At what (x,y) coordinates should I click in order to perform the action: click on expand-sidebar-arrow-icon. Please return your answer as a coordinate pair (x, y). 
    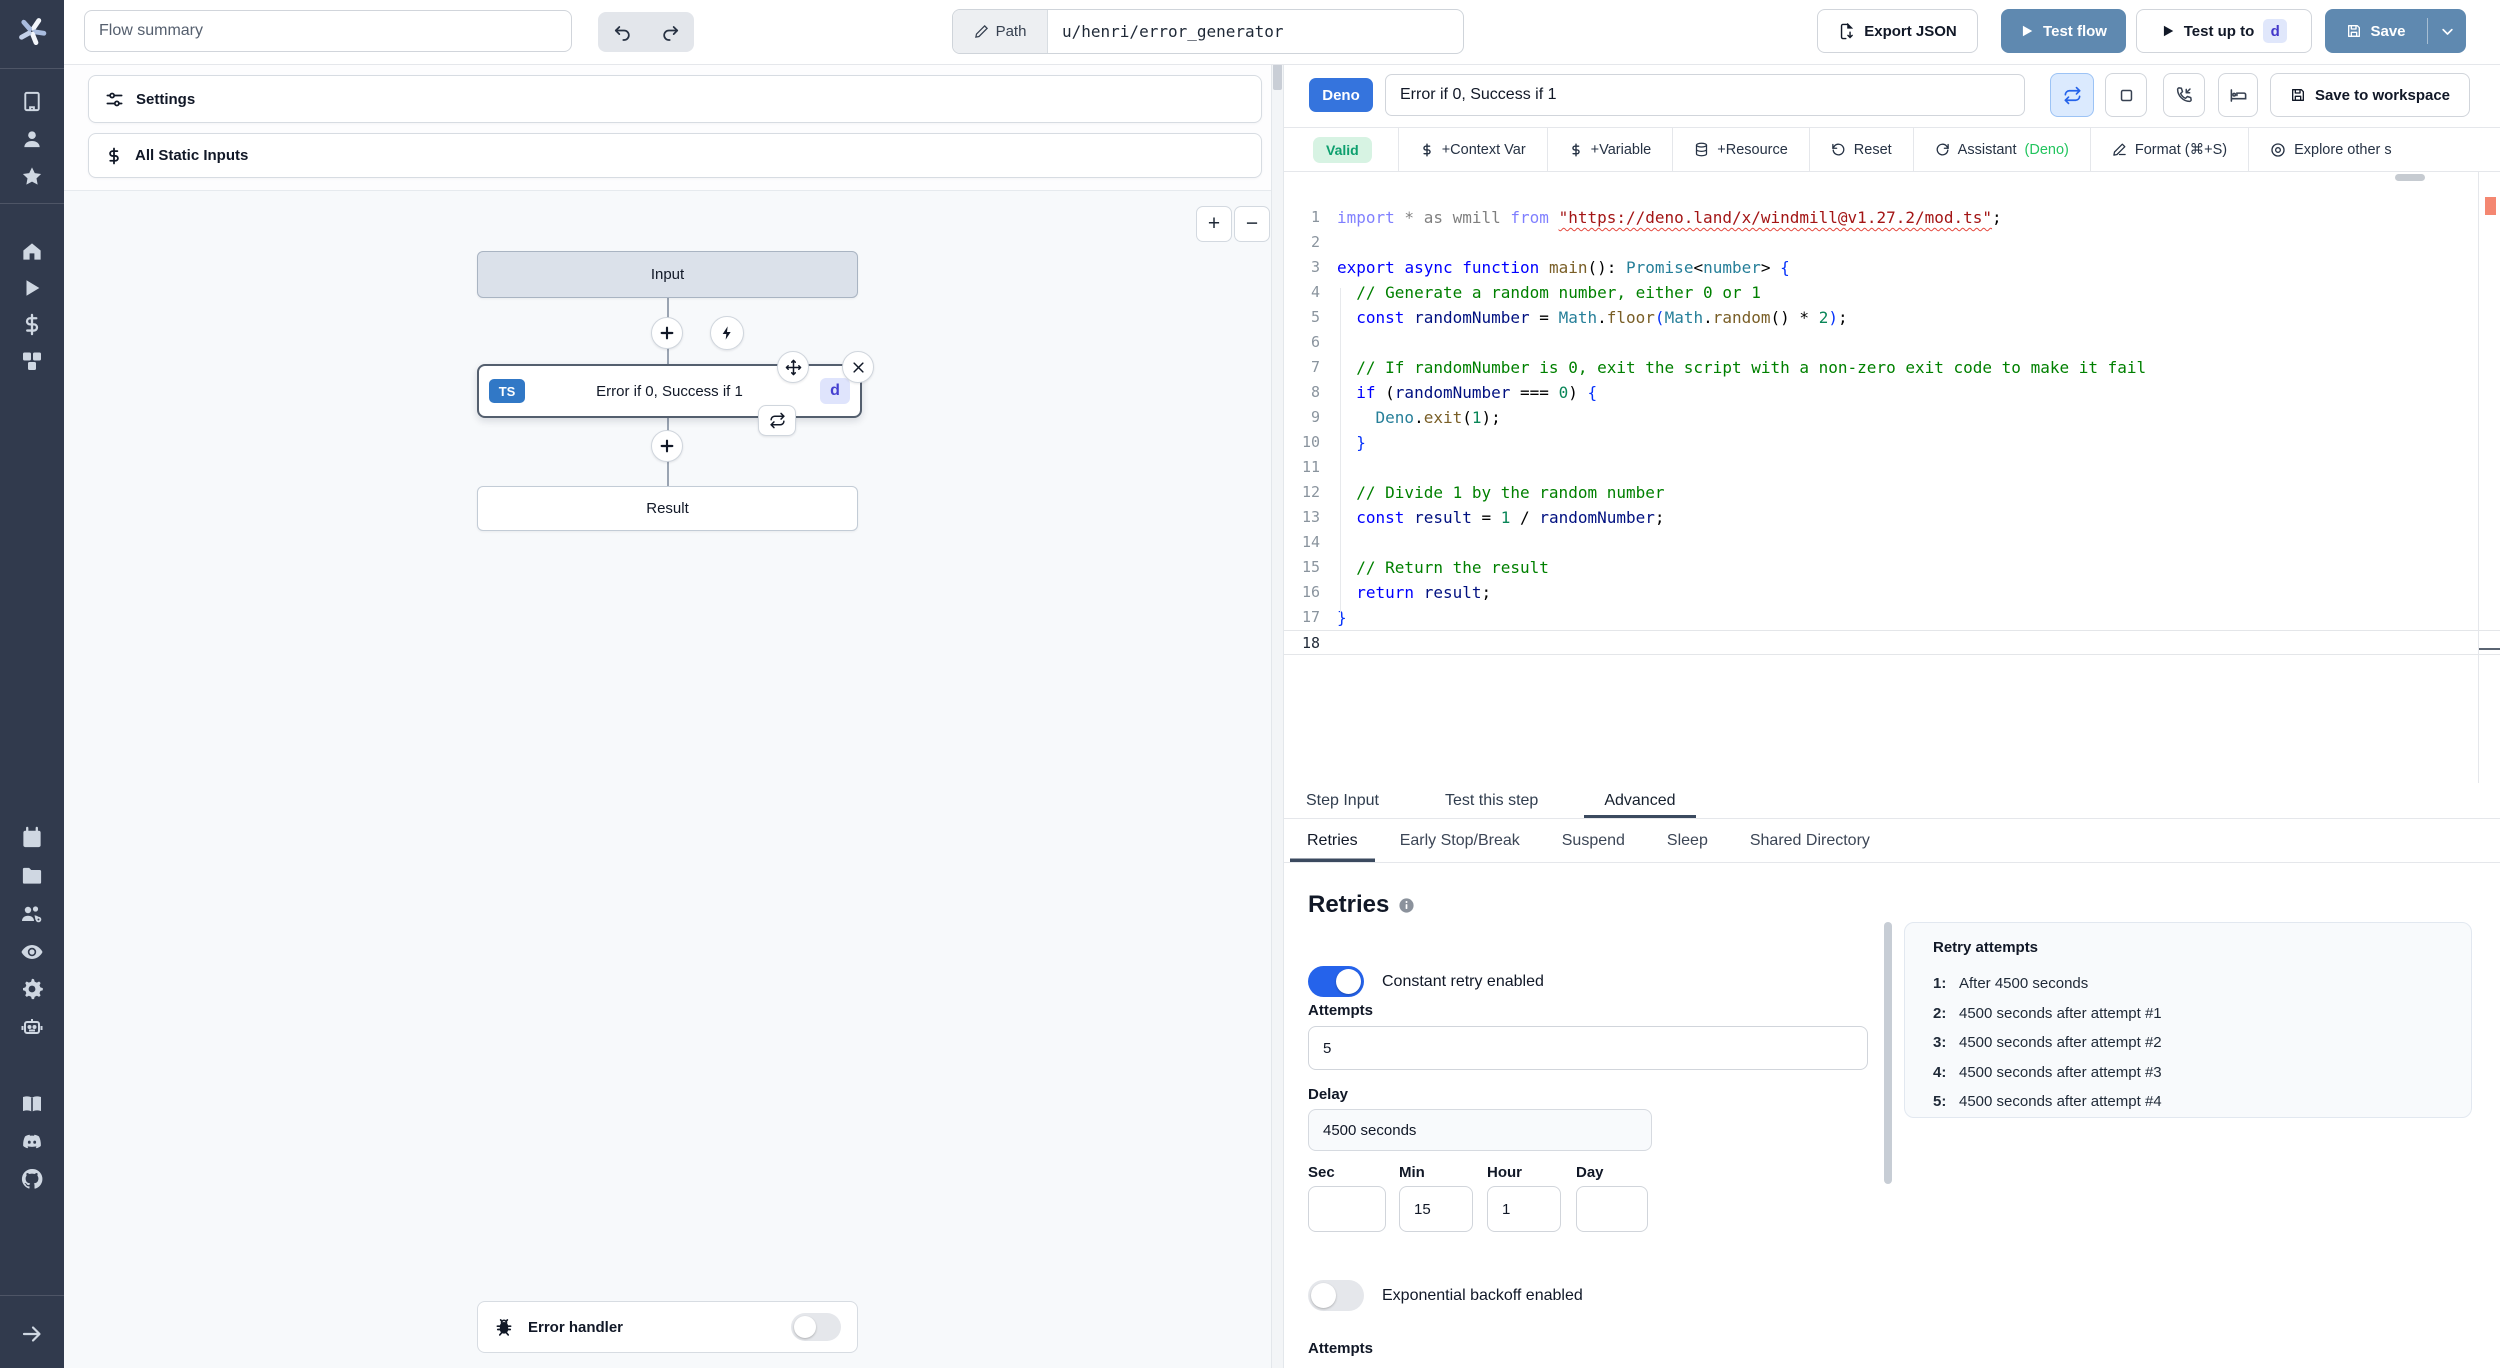
    Looking at the image, I should click on (32, 1334).